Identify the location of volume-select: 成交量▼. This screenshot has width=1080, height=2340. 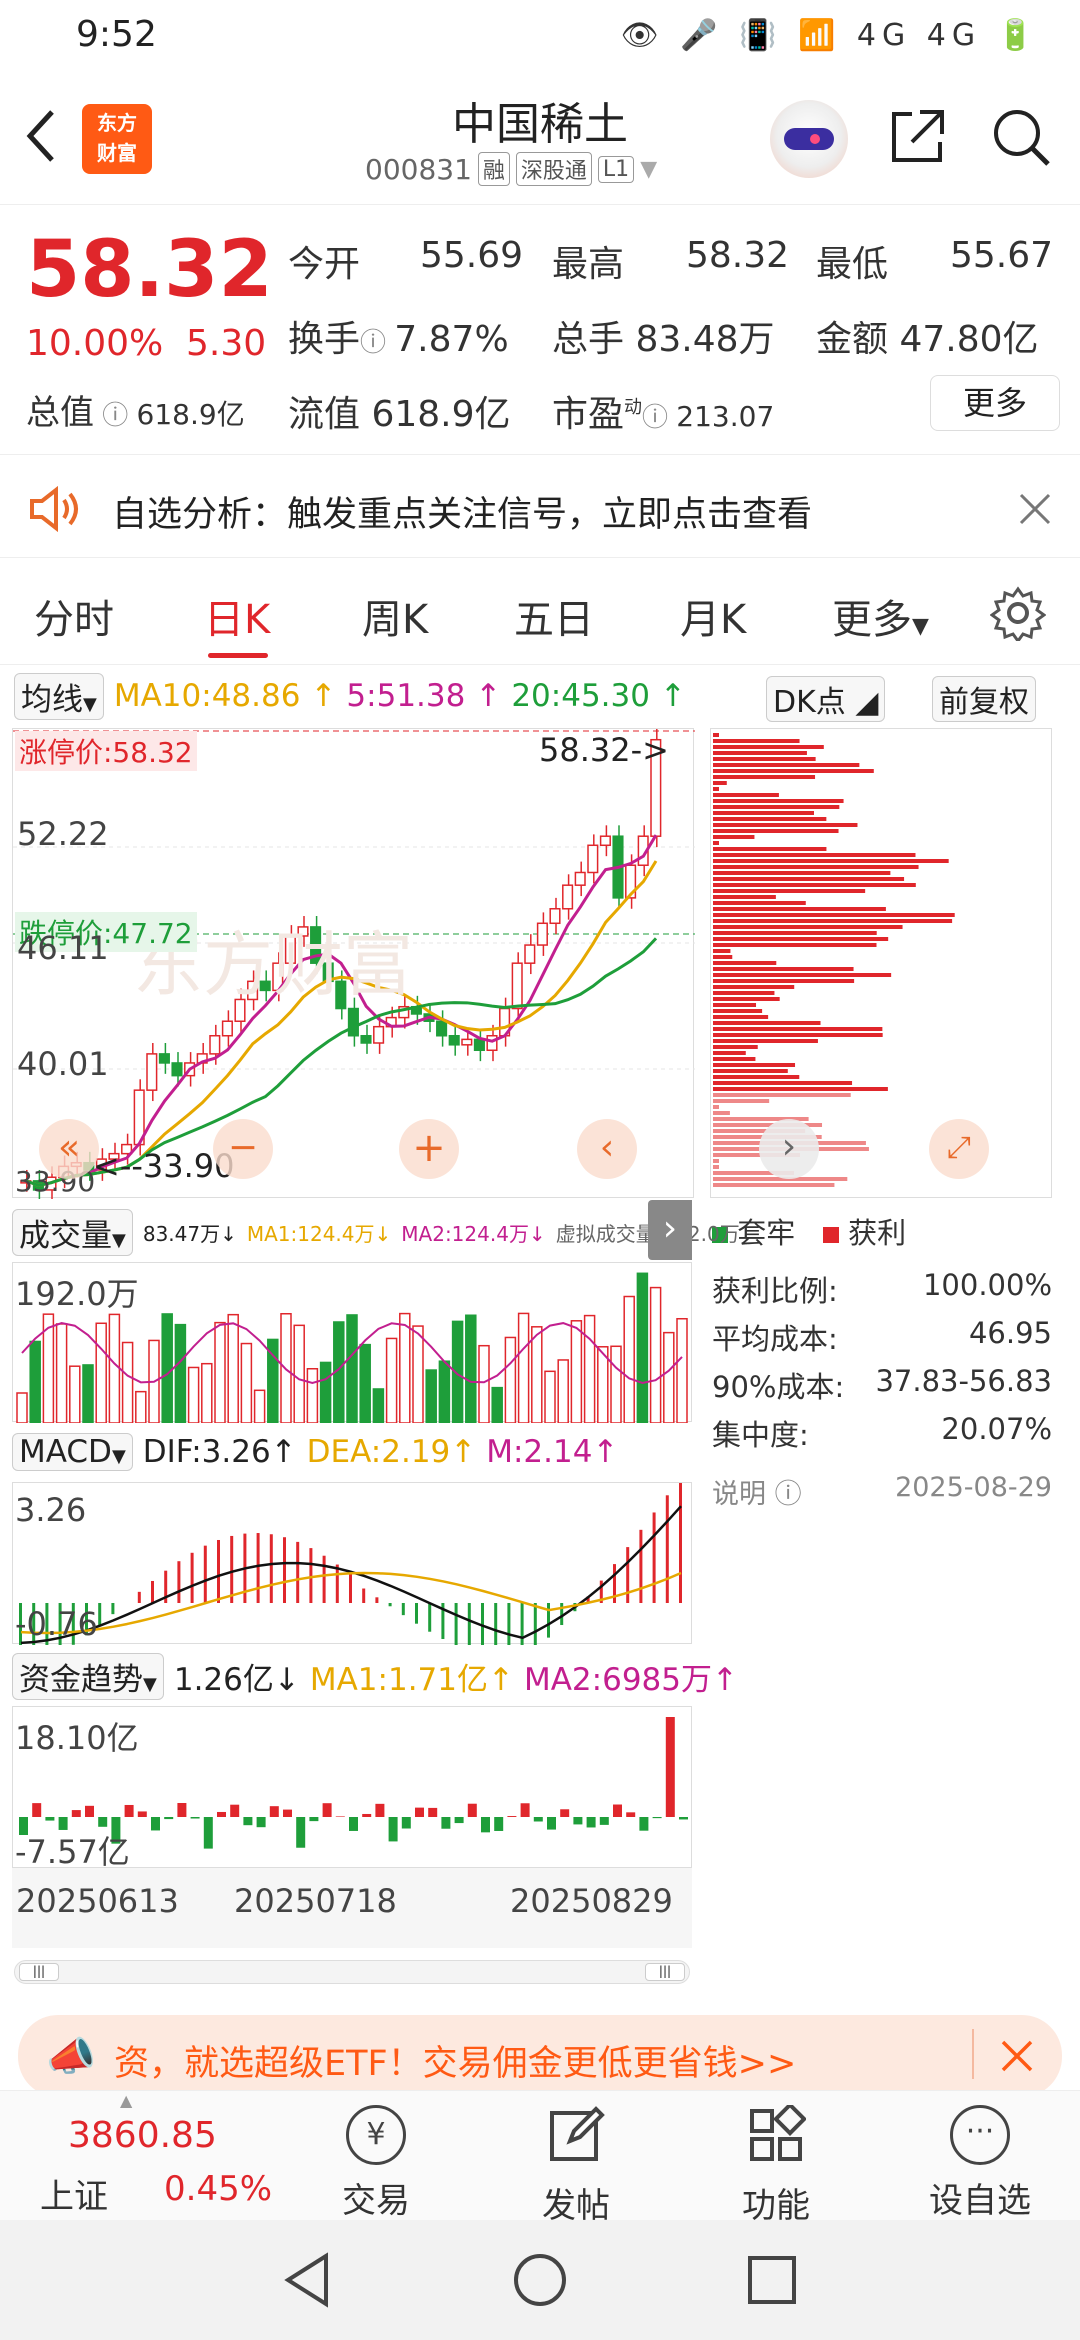
(72, 1232).